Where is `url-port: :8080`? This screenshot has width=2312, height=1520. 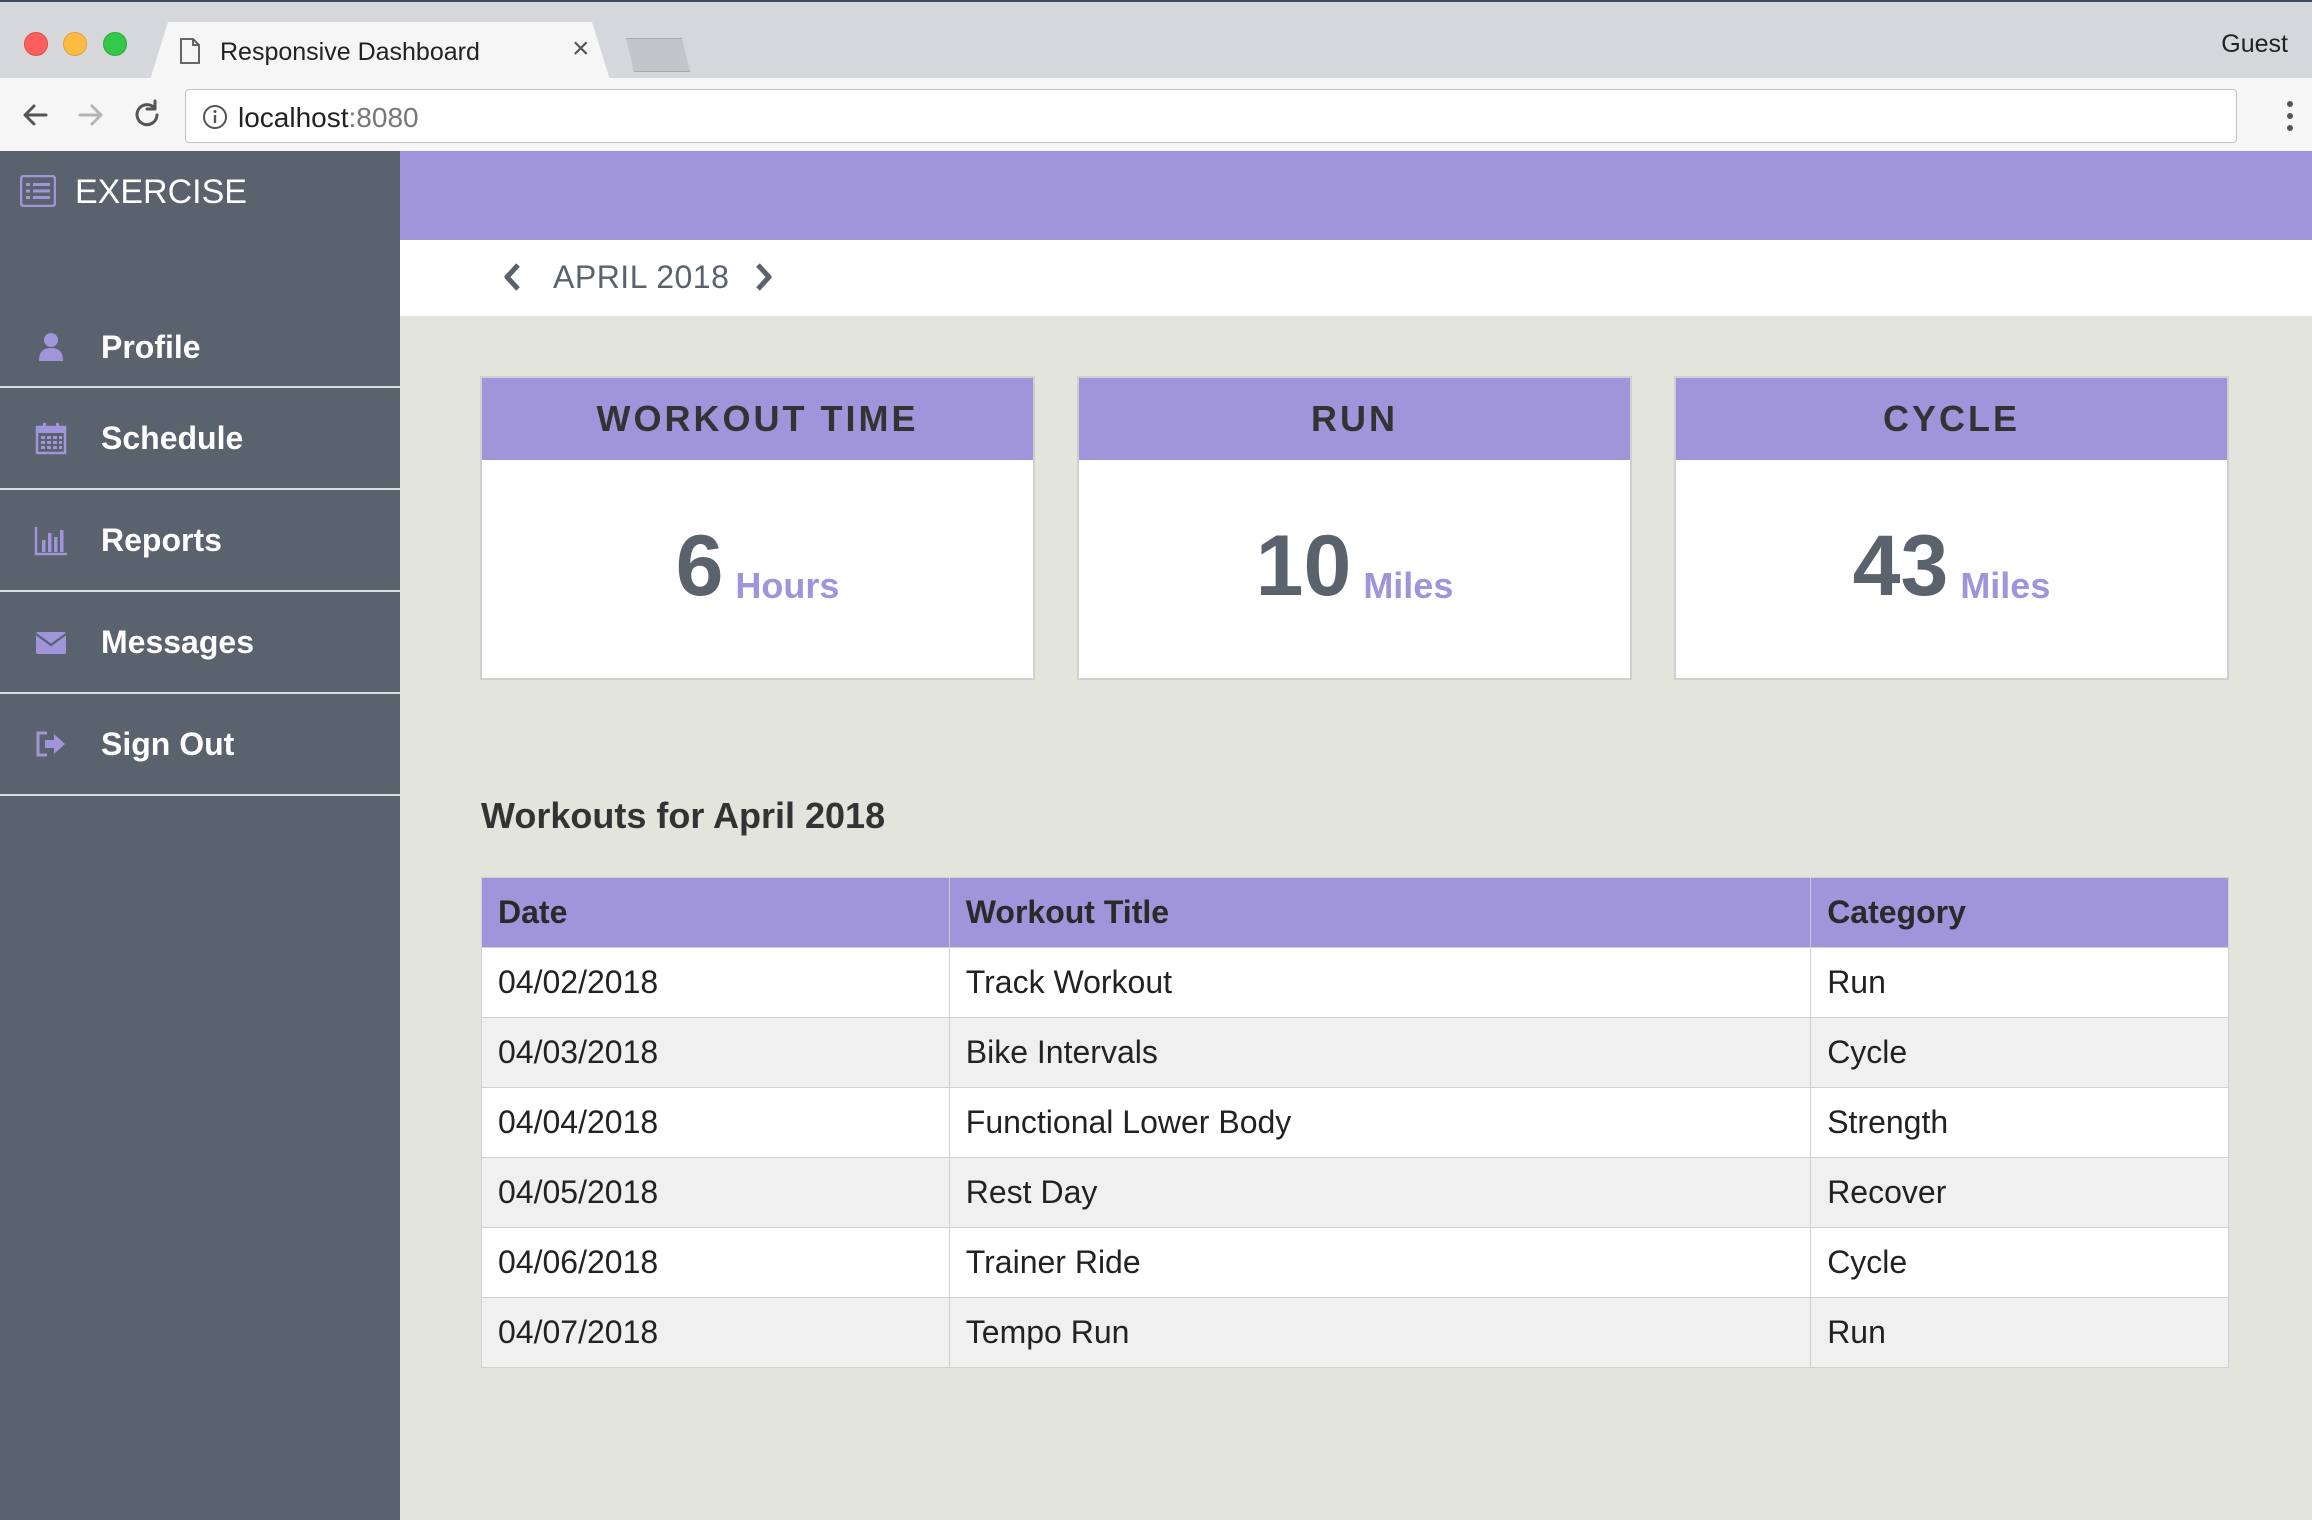 url-port: :8080 is located at coordinates (383, 117).